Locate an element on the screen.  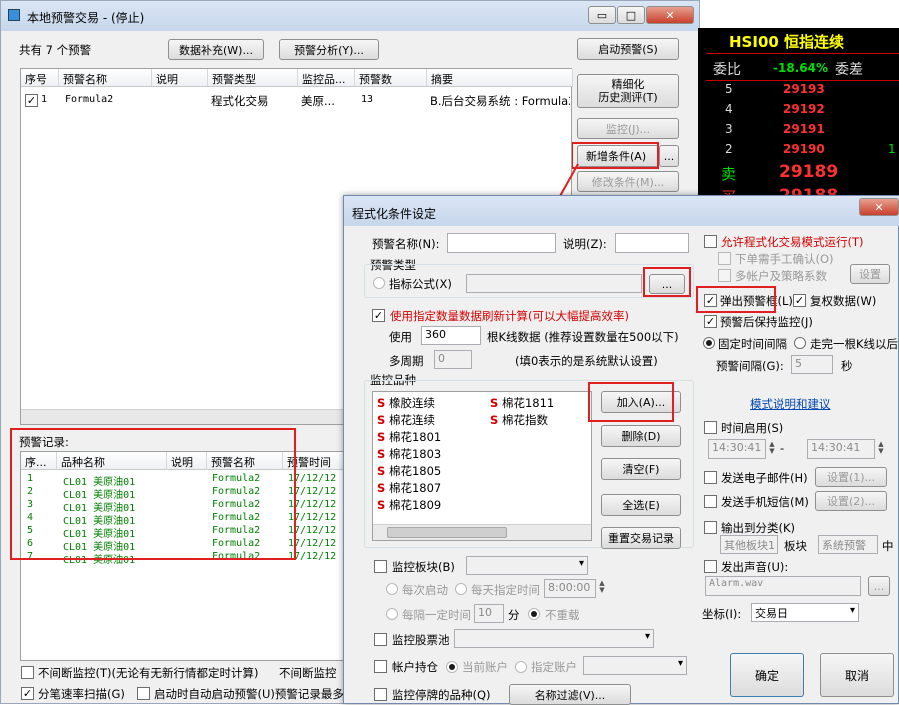
reauth-checkbox: ✓ is located at coordinates (799, 300).